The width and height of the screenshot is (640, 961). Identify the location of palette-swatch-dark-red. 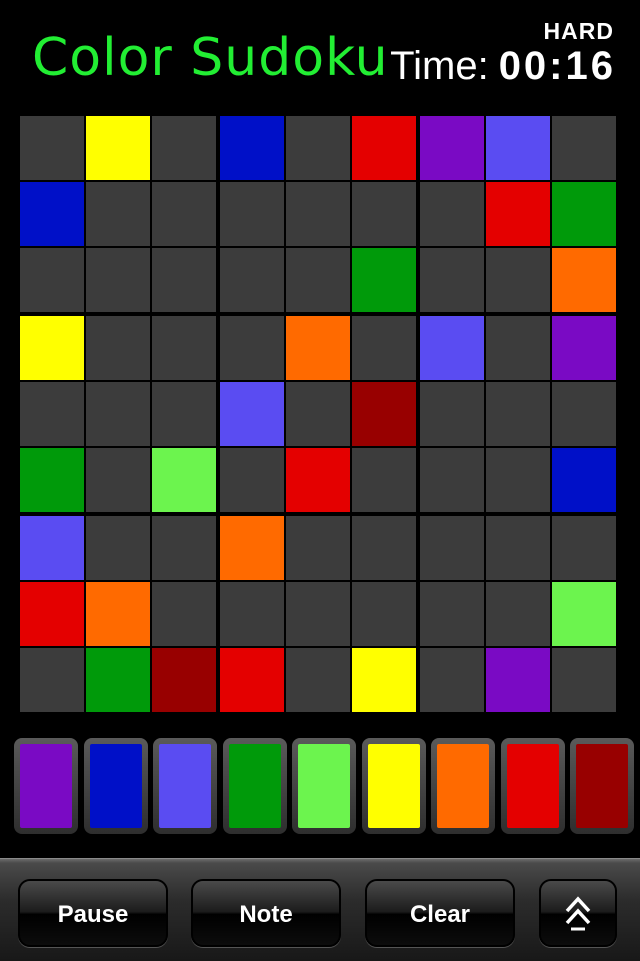
(602, 786).